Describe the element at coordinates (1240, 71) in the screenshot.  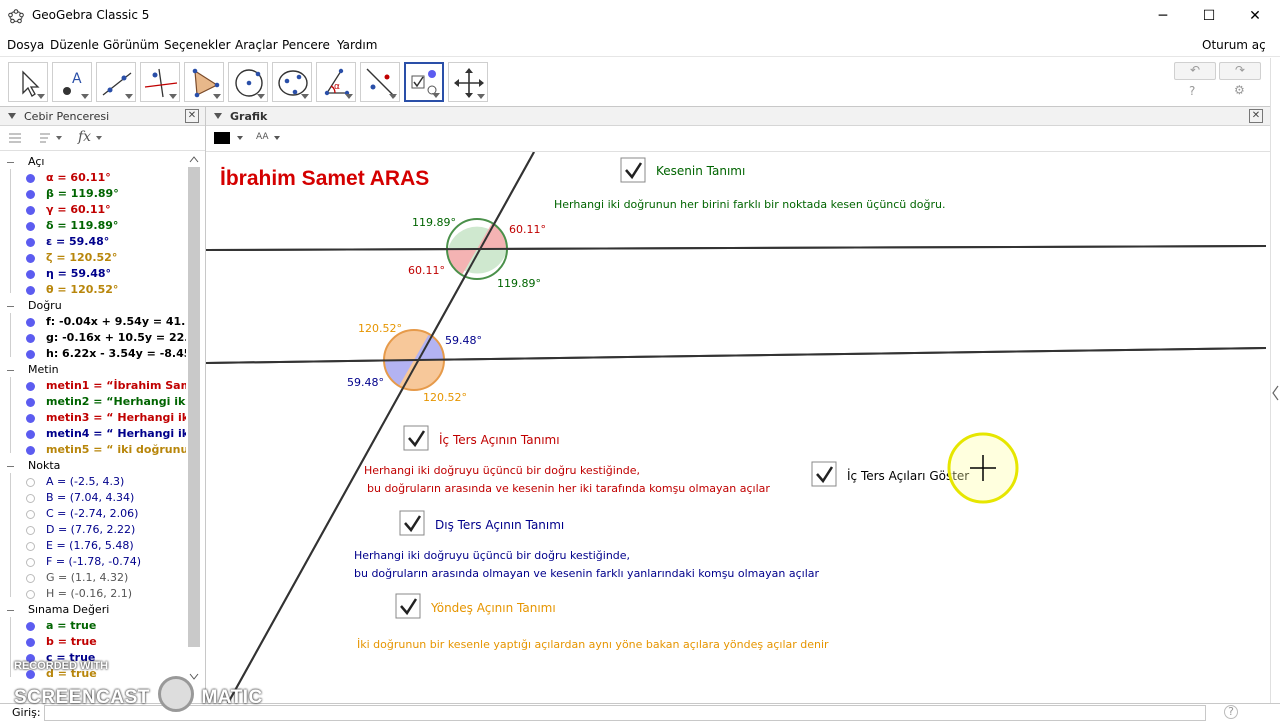
I see `redo-button: ↷` at that location.